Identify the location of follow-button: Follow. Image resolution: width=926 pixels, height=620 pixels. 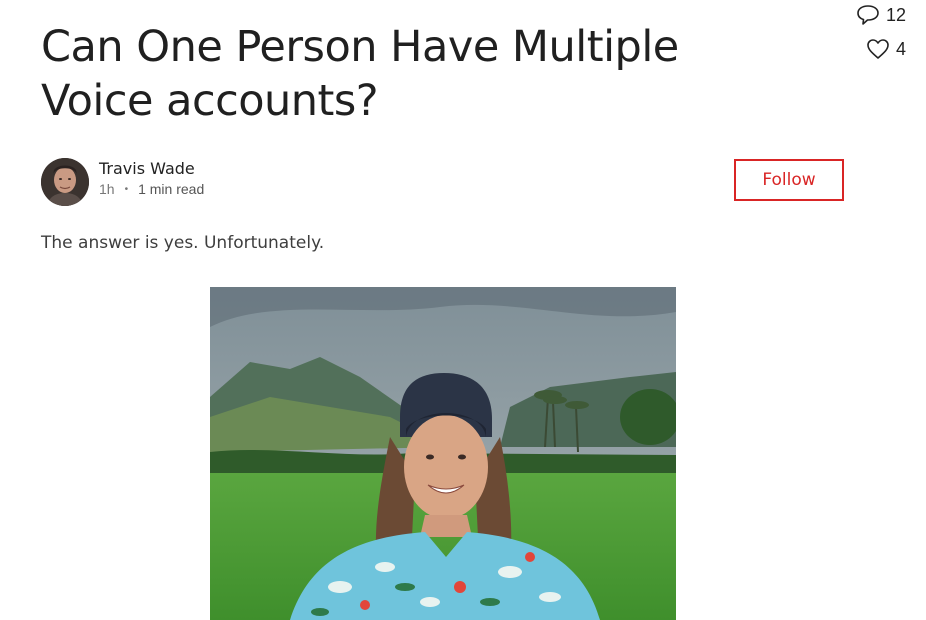
(789, 180).